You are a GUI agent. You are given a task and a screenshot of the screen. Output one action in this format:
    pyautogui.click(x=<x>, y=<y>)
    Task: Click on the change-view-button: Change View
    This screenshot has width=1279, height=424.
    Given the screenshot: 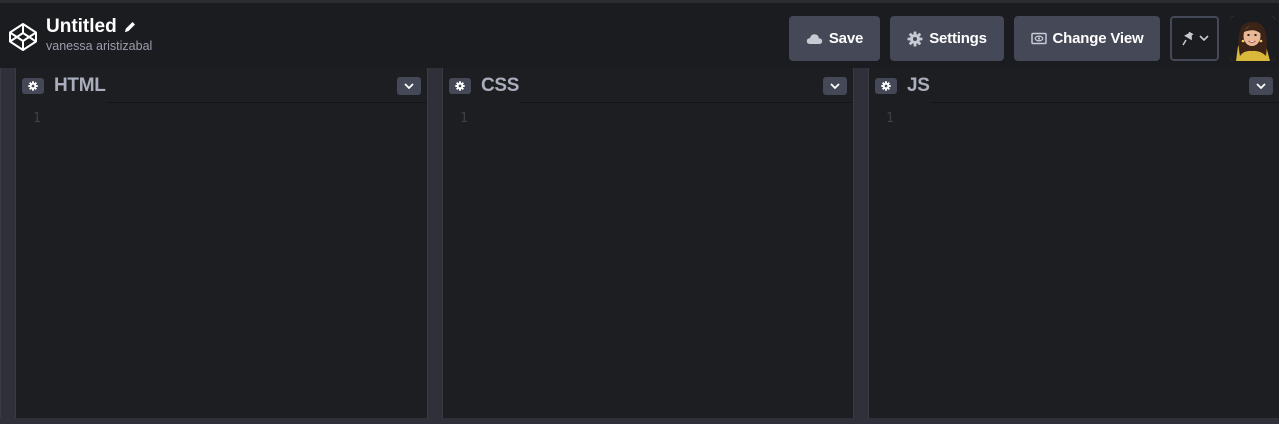 What is the action you would take?
    pyautogui.click(x=1087, y=38)
    